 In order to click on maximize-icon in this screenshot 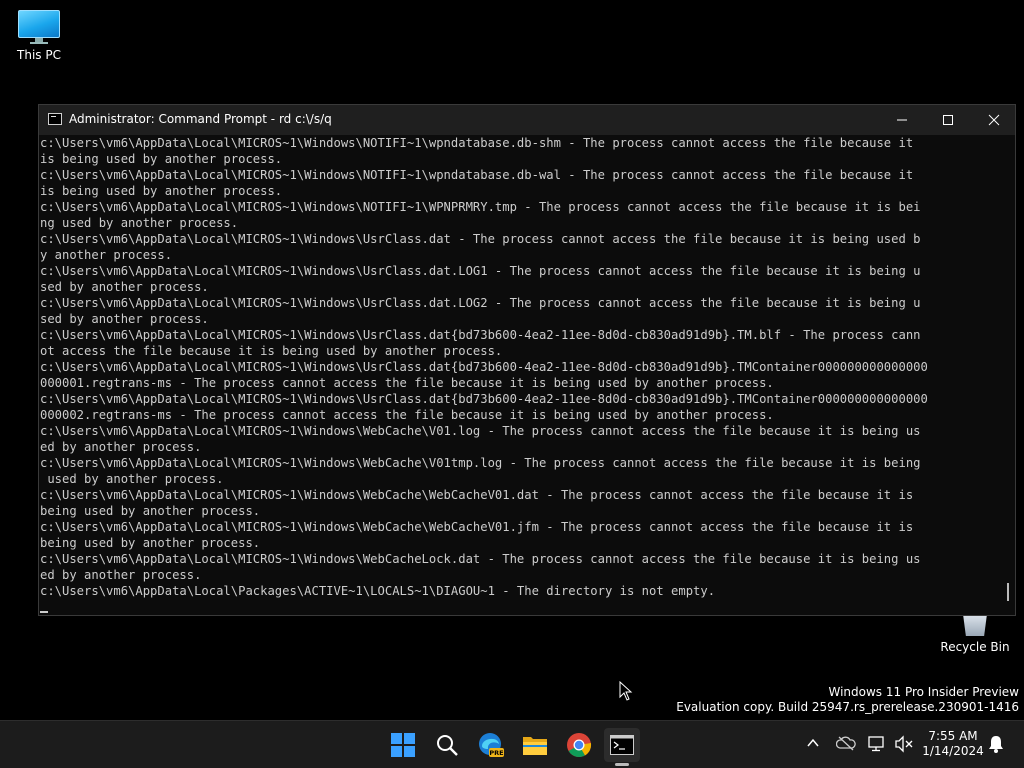, I will do `click(948, 120)`.